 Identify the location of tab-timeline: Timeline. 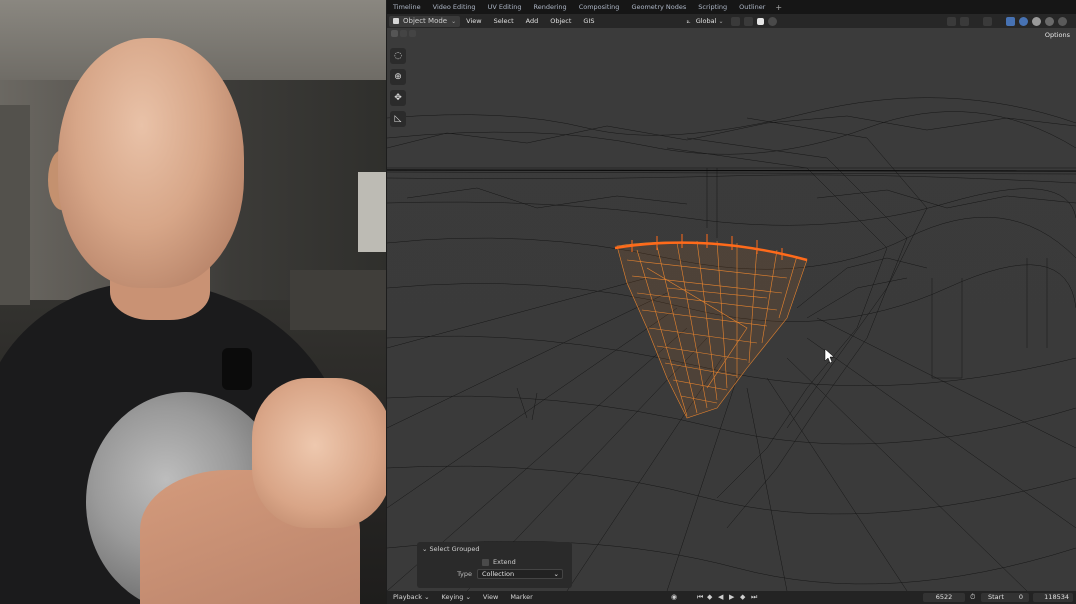
(407, 7).